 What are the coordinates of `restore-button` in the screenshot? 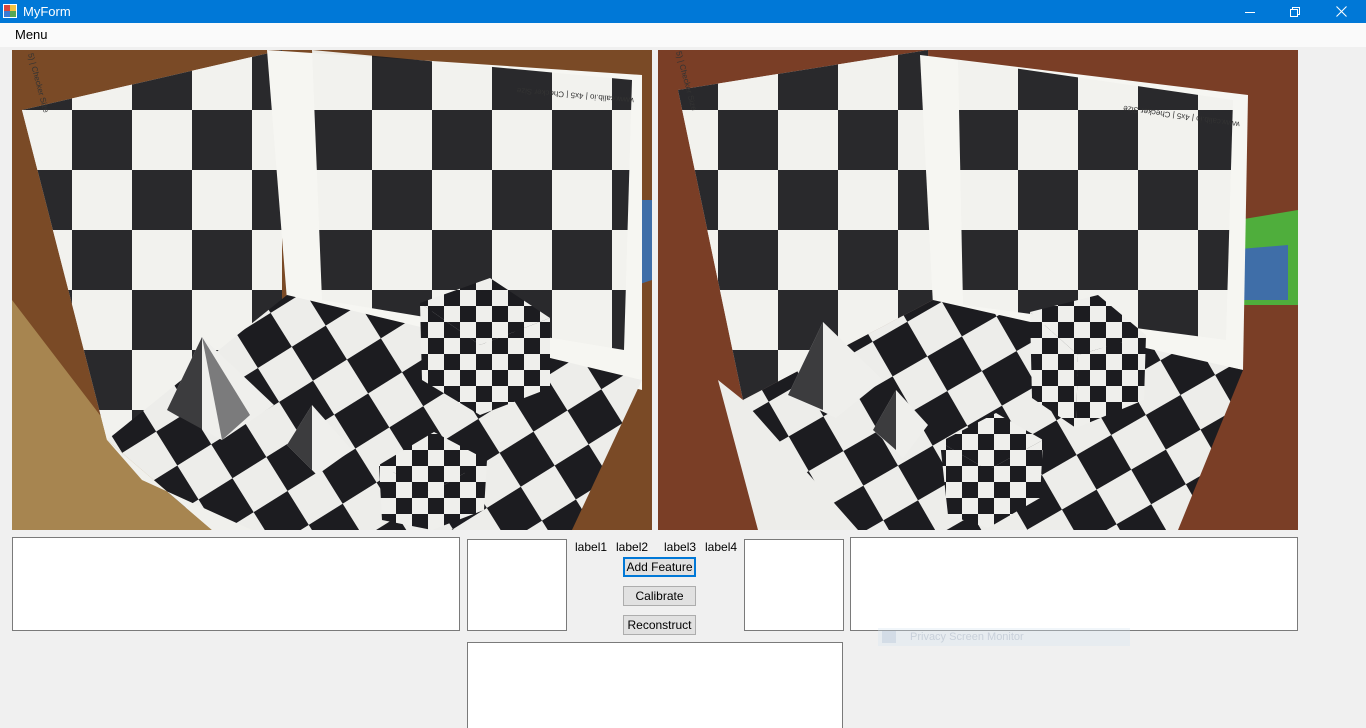 It's located at (1295, 11).